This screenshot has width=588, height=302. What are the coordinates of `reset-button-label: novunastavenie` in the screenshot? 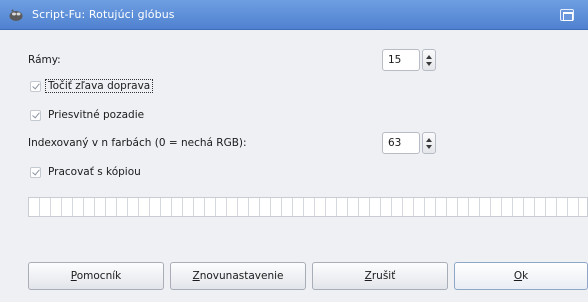 It's located at (241, 276).